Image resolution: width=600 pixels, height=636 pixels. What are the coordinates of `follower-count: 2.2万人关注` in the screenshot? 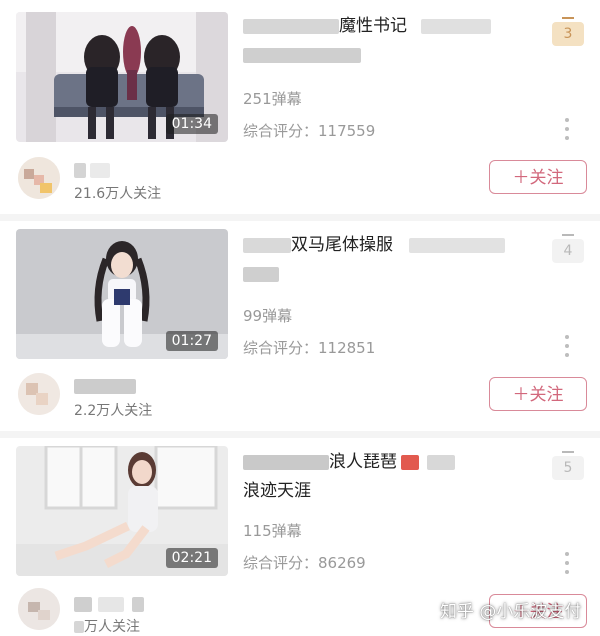 It's located at (113, 411).